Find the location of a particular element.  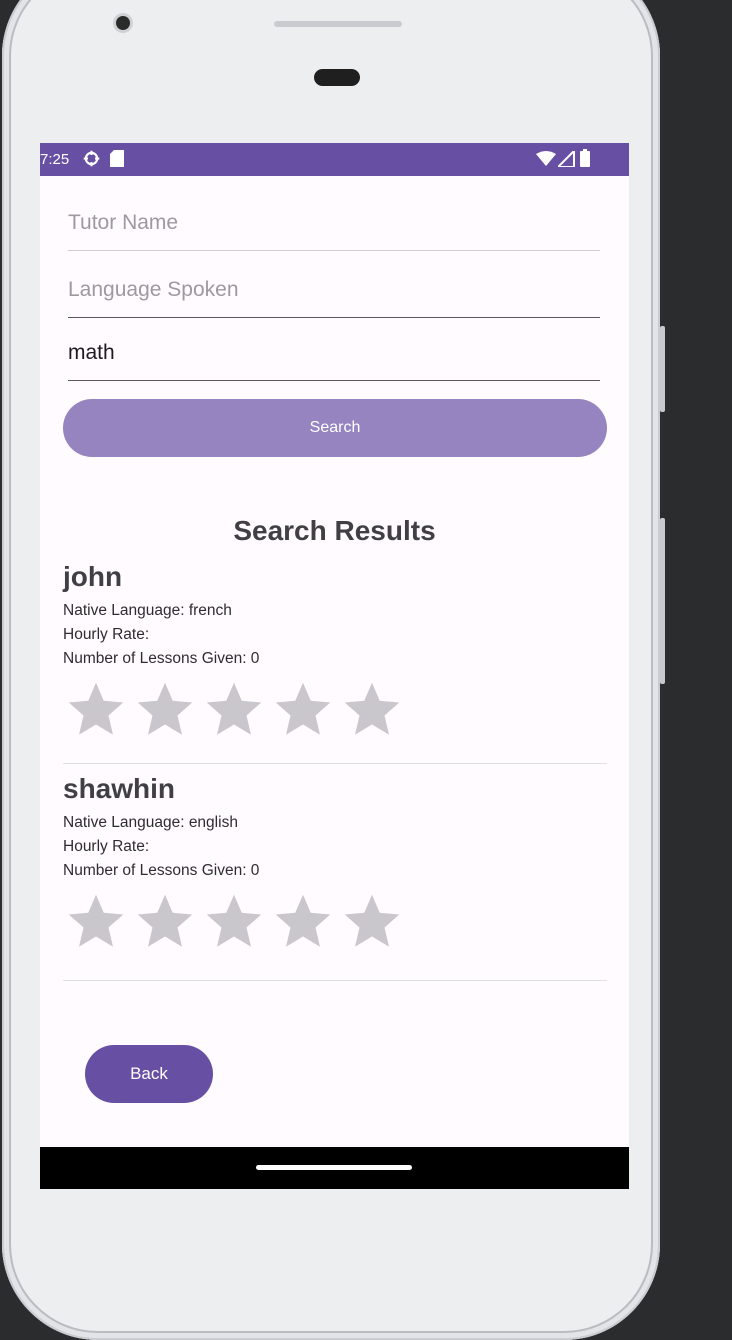

navigation-bar is located at coordinates (334, 1168).